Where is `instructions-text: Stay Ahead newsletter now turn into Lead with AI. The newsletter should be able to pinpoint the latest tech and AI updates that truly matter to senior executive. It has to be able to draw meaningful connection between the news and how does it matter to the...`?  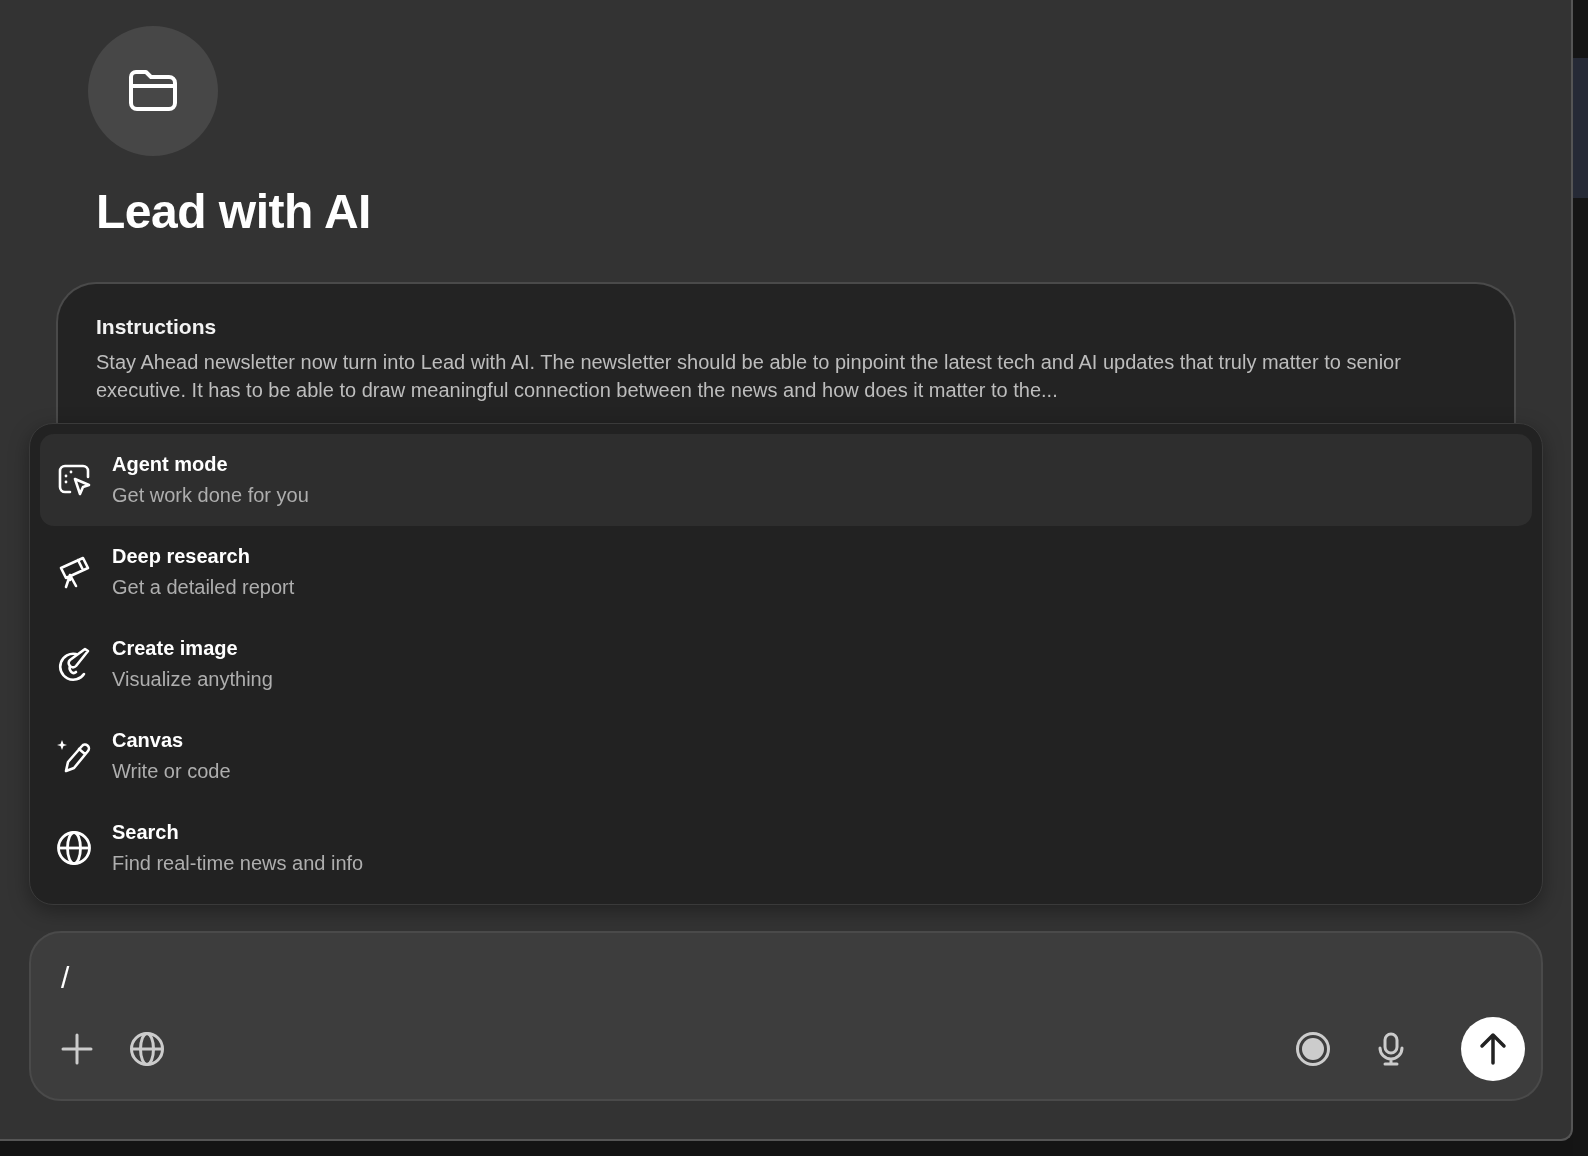 instructions-text: Stay Ahead newsletter now turn into Lead with AI. The newsletter should be able to pinpoint the latest tech and AI updates that truly matter to senior executive. It has to be able to draw meaningful connection between the news and how does it matter to the... is located at coordinates (749, 376).